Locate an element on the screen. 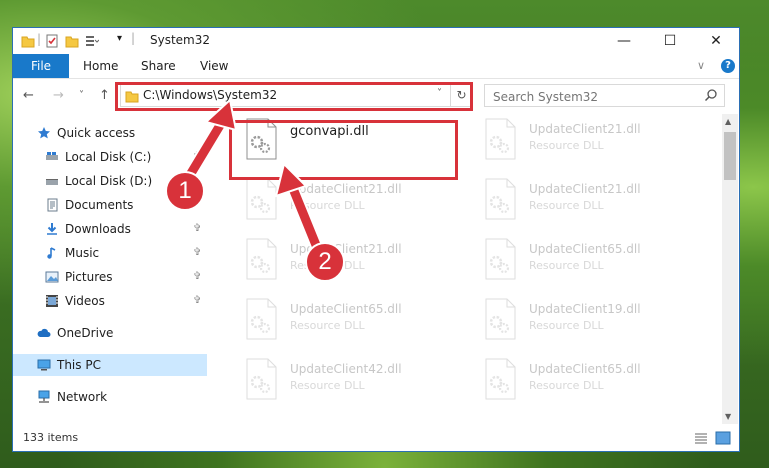 The height and width of the screenshot is (468, 769). step-2-badge: 2 is located at coordinates (325, 262).